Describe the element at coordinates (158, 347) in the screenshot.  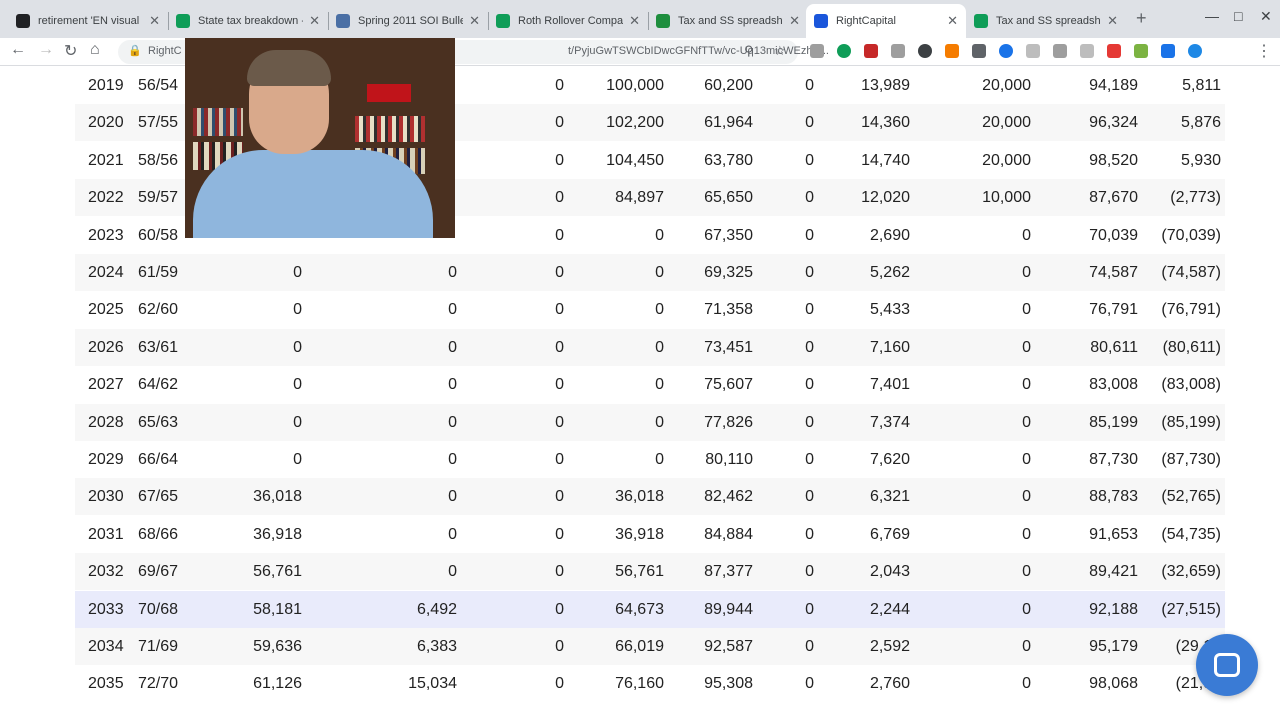
I see `table-cell: 63/61` at that location.